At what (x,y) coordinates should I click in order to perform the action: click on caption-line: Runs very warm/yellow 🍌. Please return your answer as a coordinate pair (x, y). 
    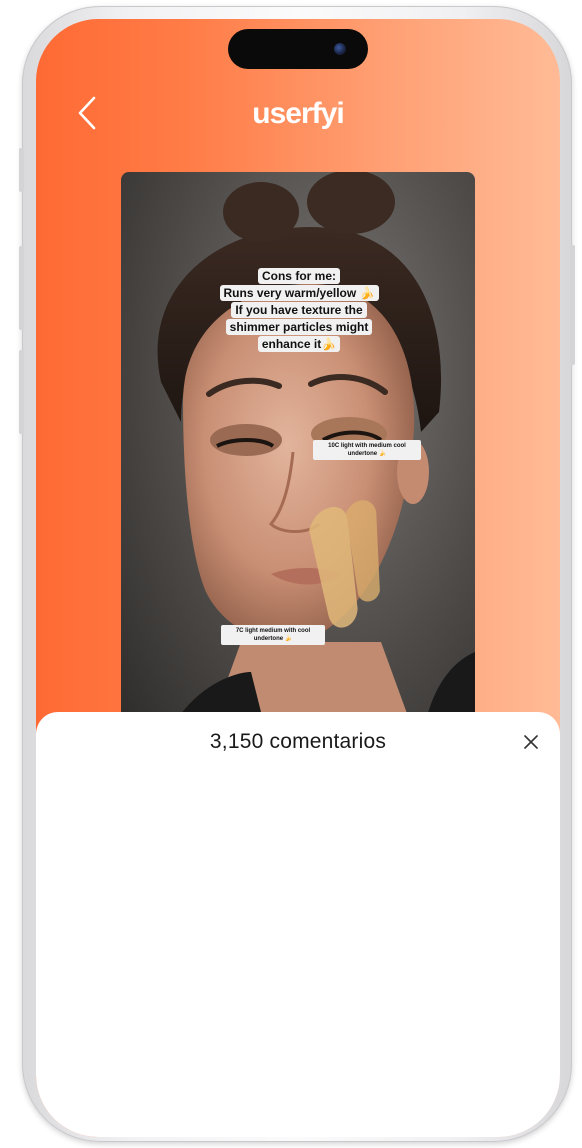
    Looking at the image, I should click on (299, 293).